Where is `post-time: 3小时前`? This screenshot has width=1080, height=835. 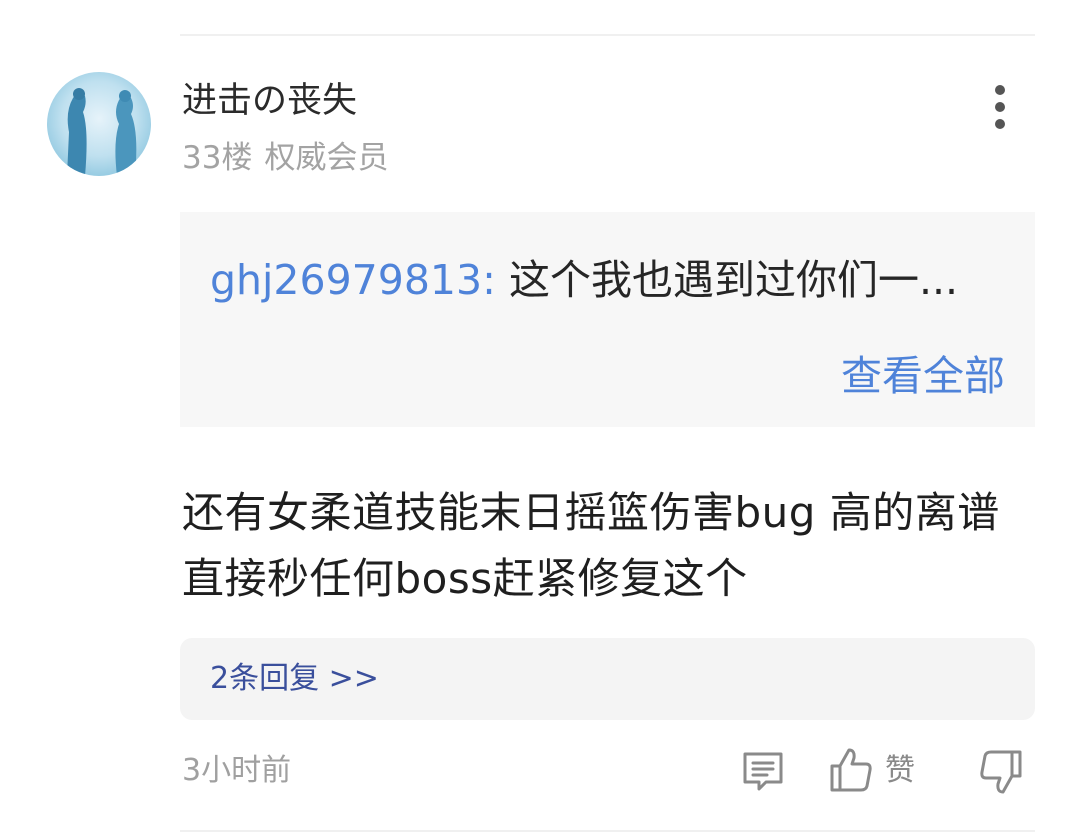 post-time: 3小时前 is located at coordinates (237, 770).